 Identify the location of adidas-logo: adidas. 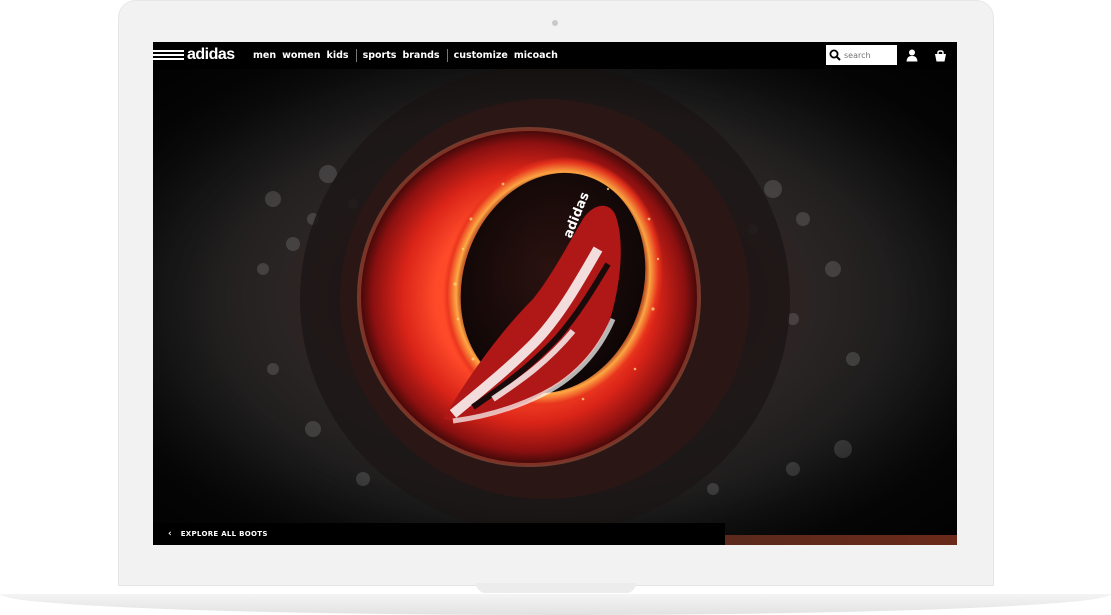
(194, 55).